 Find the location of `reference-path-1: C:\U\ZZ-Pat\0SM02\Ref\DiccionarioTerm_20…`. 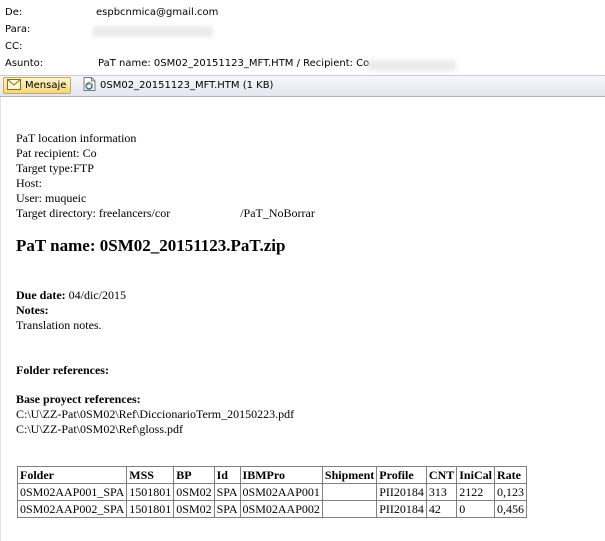

reference-path-1: C:\U\ZZ-Pat\0SM02\Ref\DiccionarioTerm_20… is located at coordinates (155, 414).